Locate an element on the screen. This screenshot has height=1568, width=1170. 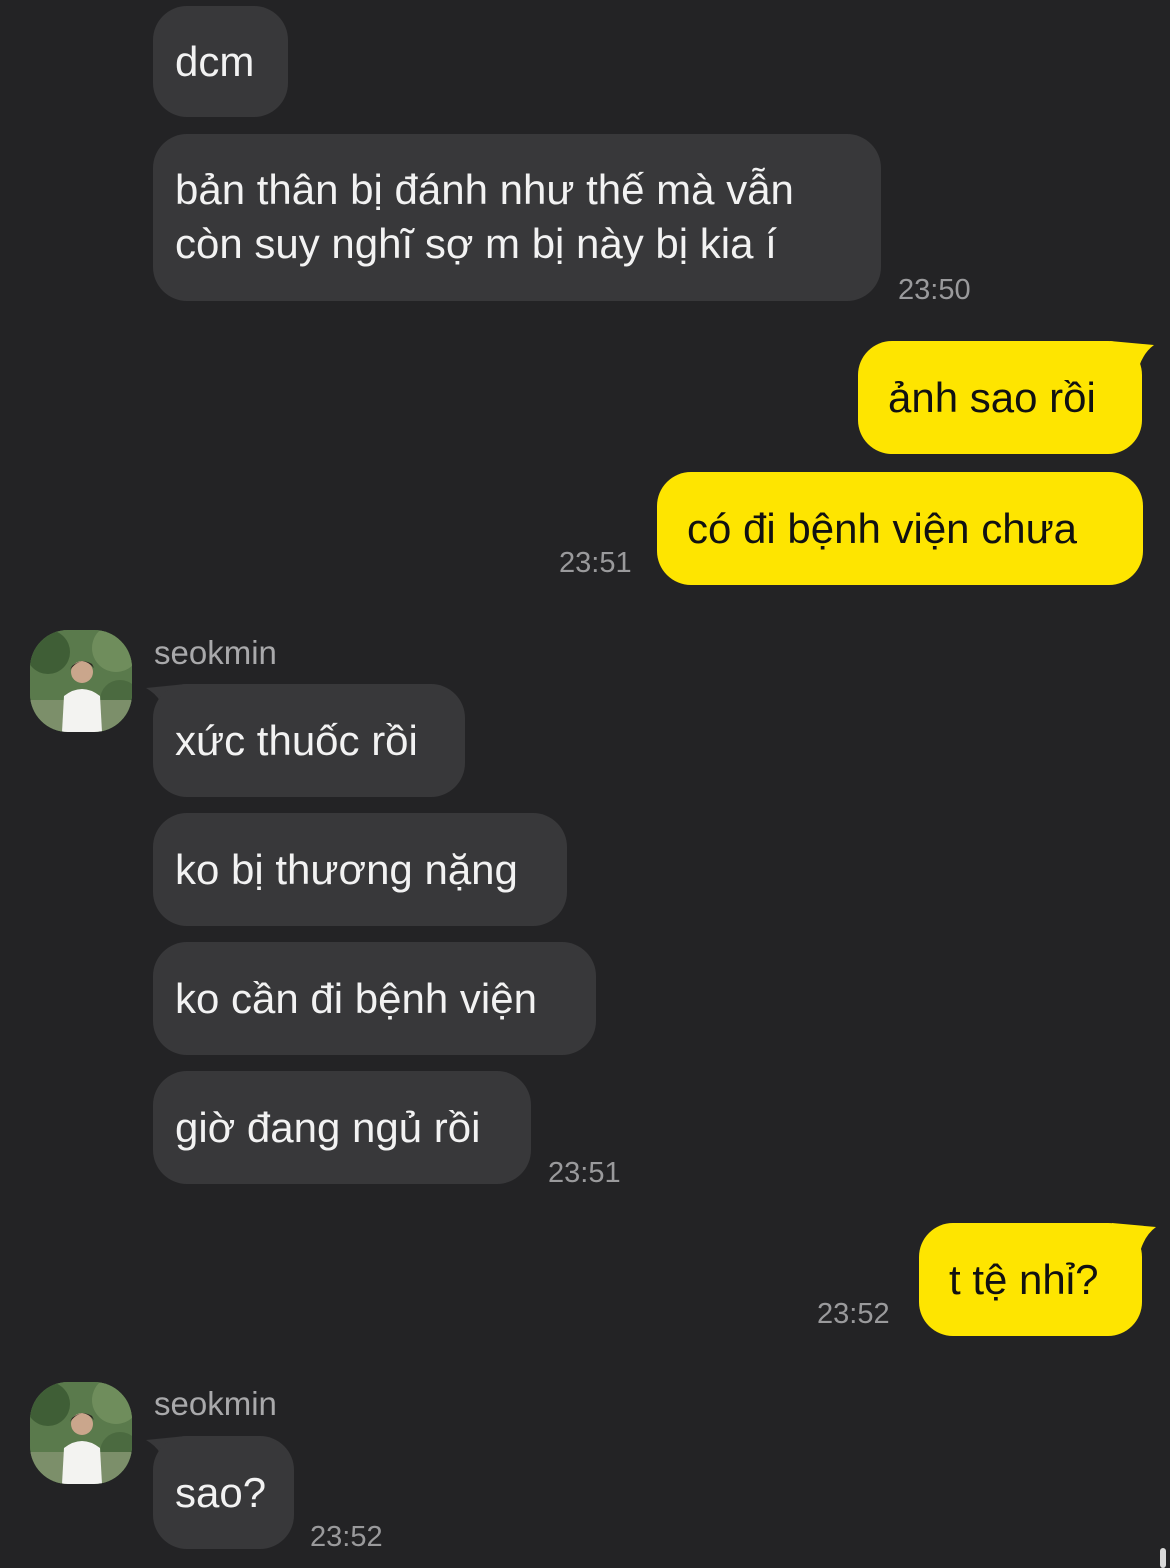
message-bubble-incoming: giờ đang ngủ rồi is located at coordinates (342, 1127).